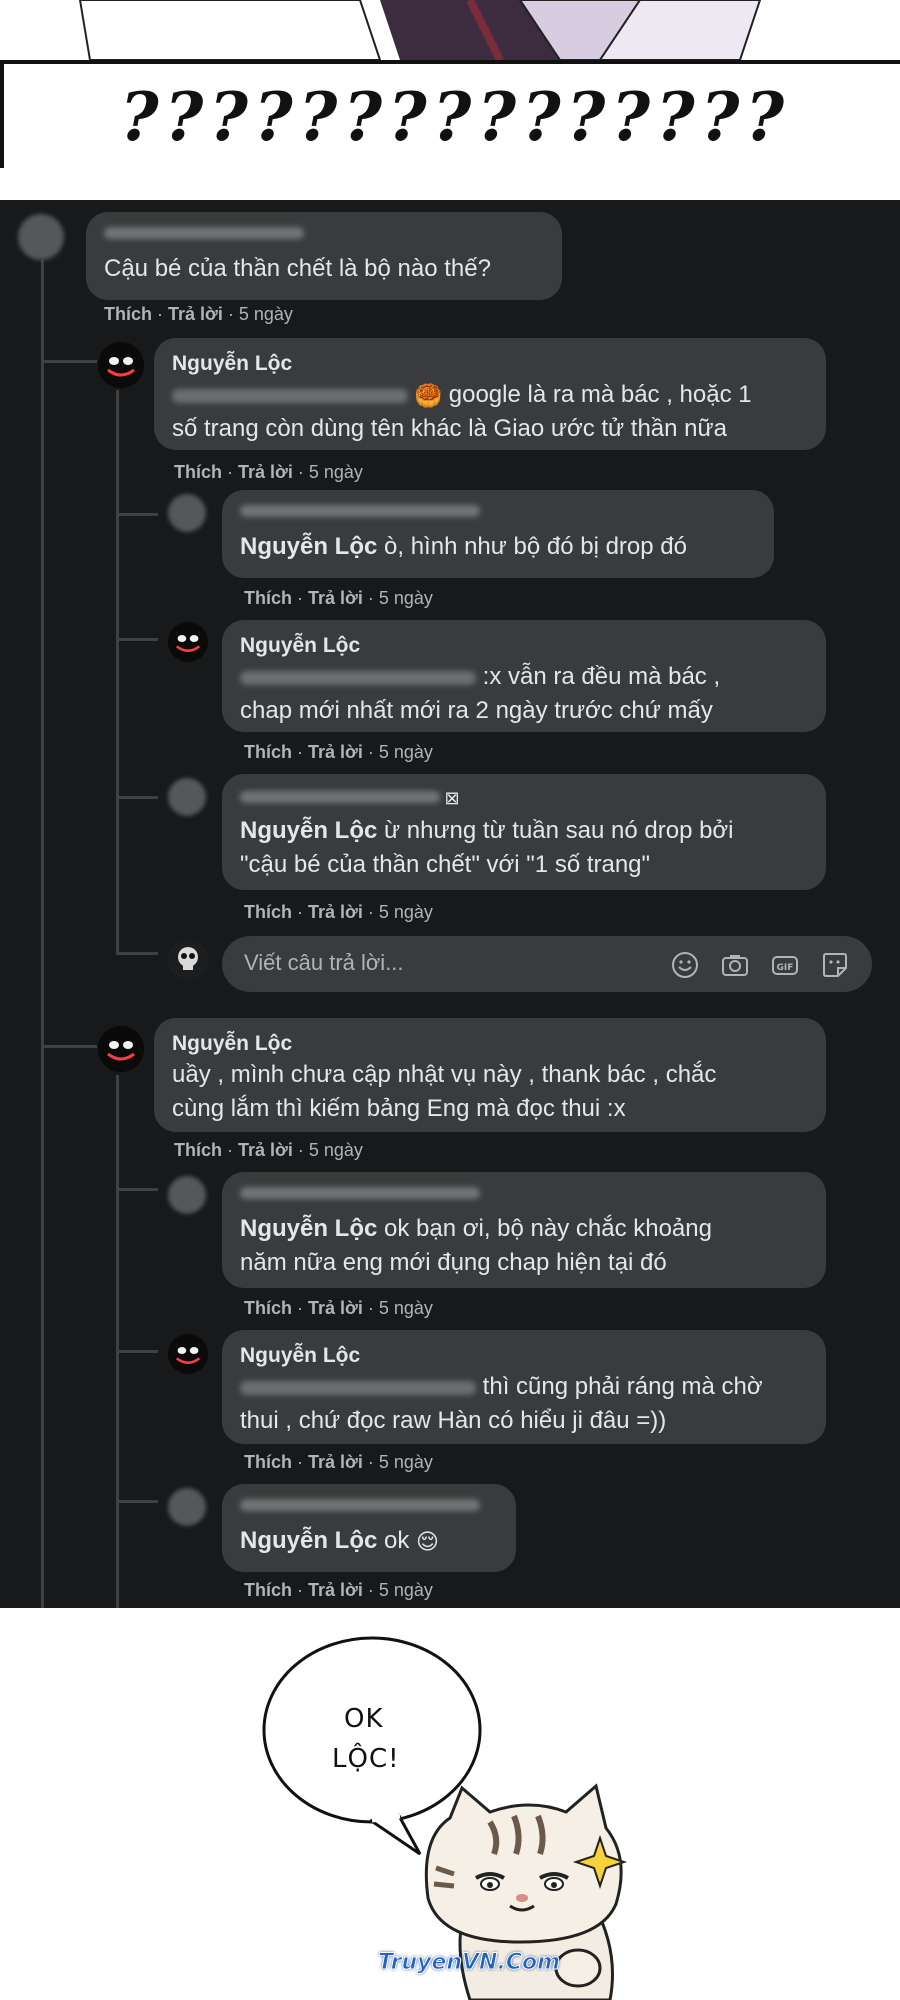 This screenshot has width=900, height=2000. Describe the element at coordinates (69, 361) in the screenshot. I see `thread-line-r1` at that location.